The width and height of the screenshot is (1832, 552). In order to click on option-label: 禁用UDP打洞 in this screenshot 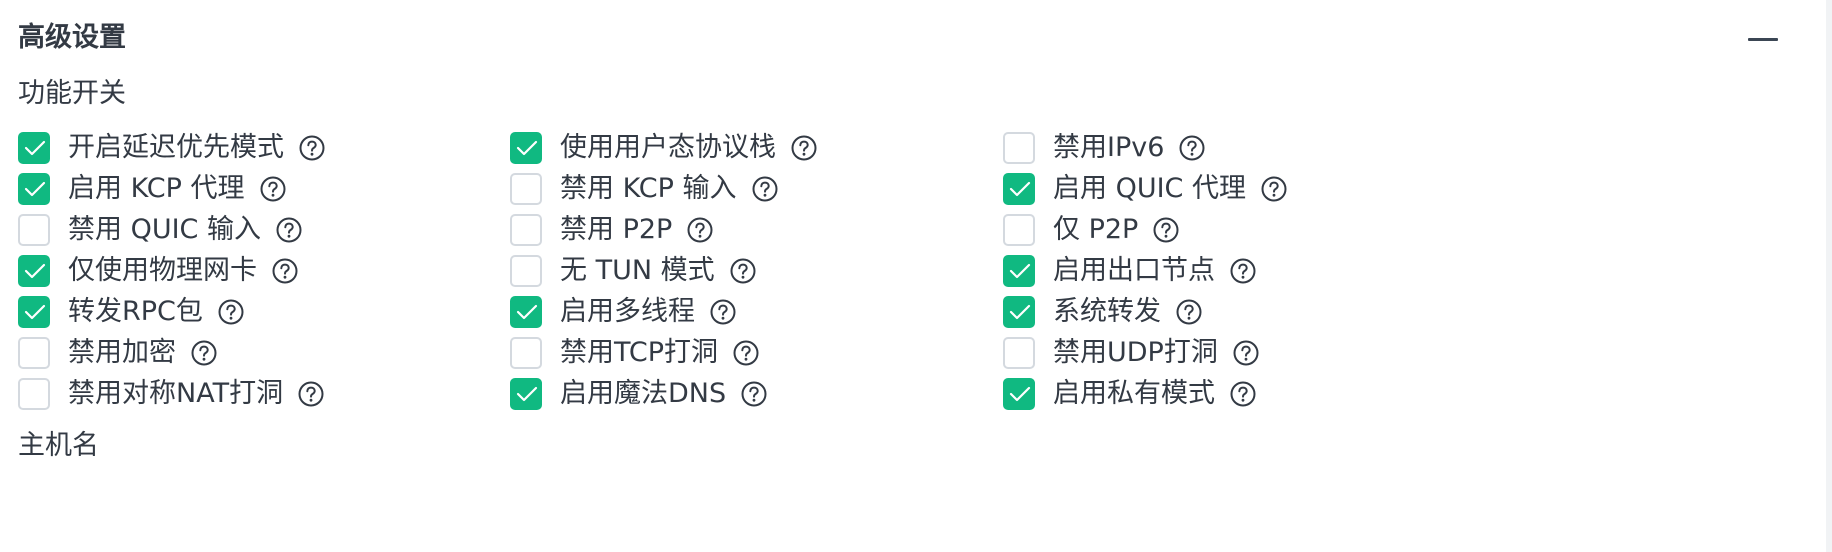, I will do `click(1135, 352)`.